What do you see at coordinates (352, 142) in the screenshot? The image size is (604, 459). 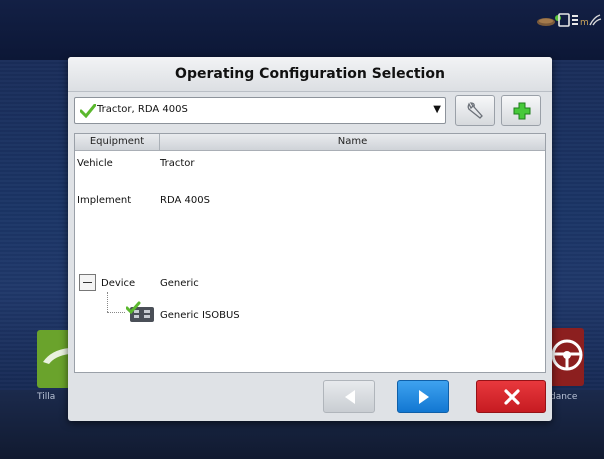 I see `name-column-header: Name` at bounding box center [352, 142].